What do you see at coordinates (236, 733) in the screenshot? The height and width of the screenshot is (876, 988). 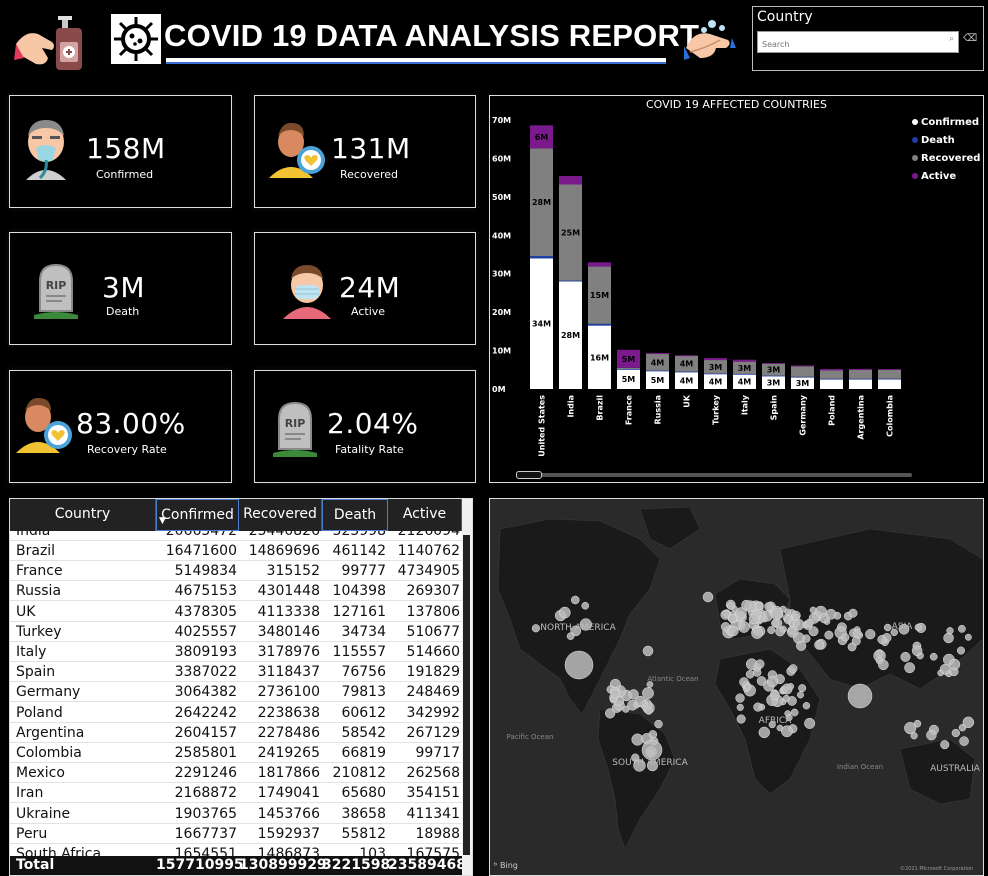 I see `table-row: Argentina 2604157 2278486 58542 267129` at bounding box center [236, 733].